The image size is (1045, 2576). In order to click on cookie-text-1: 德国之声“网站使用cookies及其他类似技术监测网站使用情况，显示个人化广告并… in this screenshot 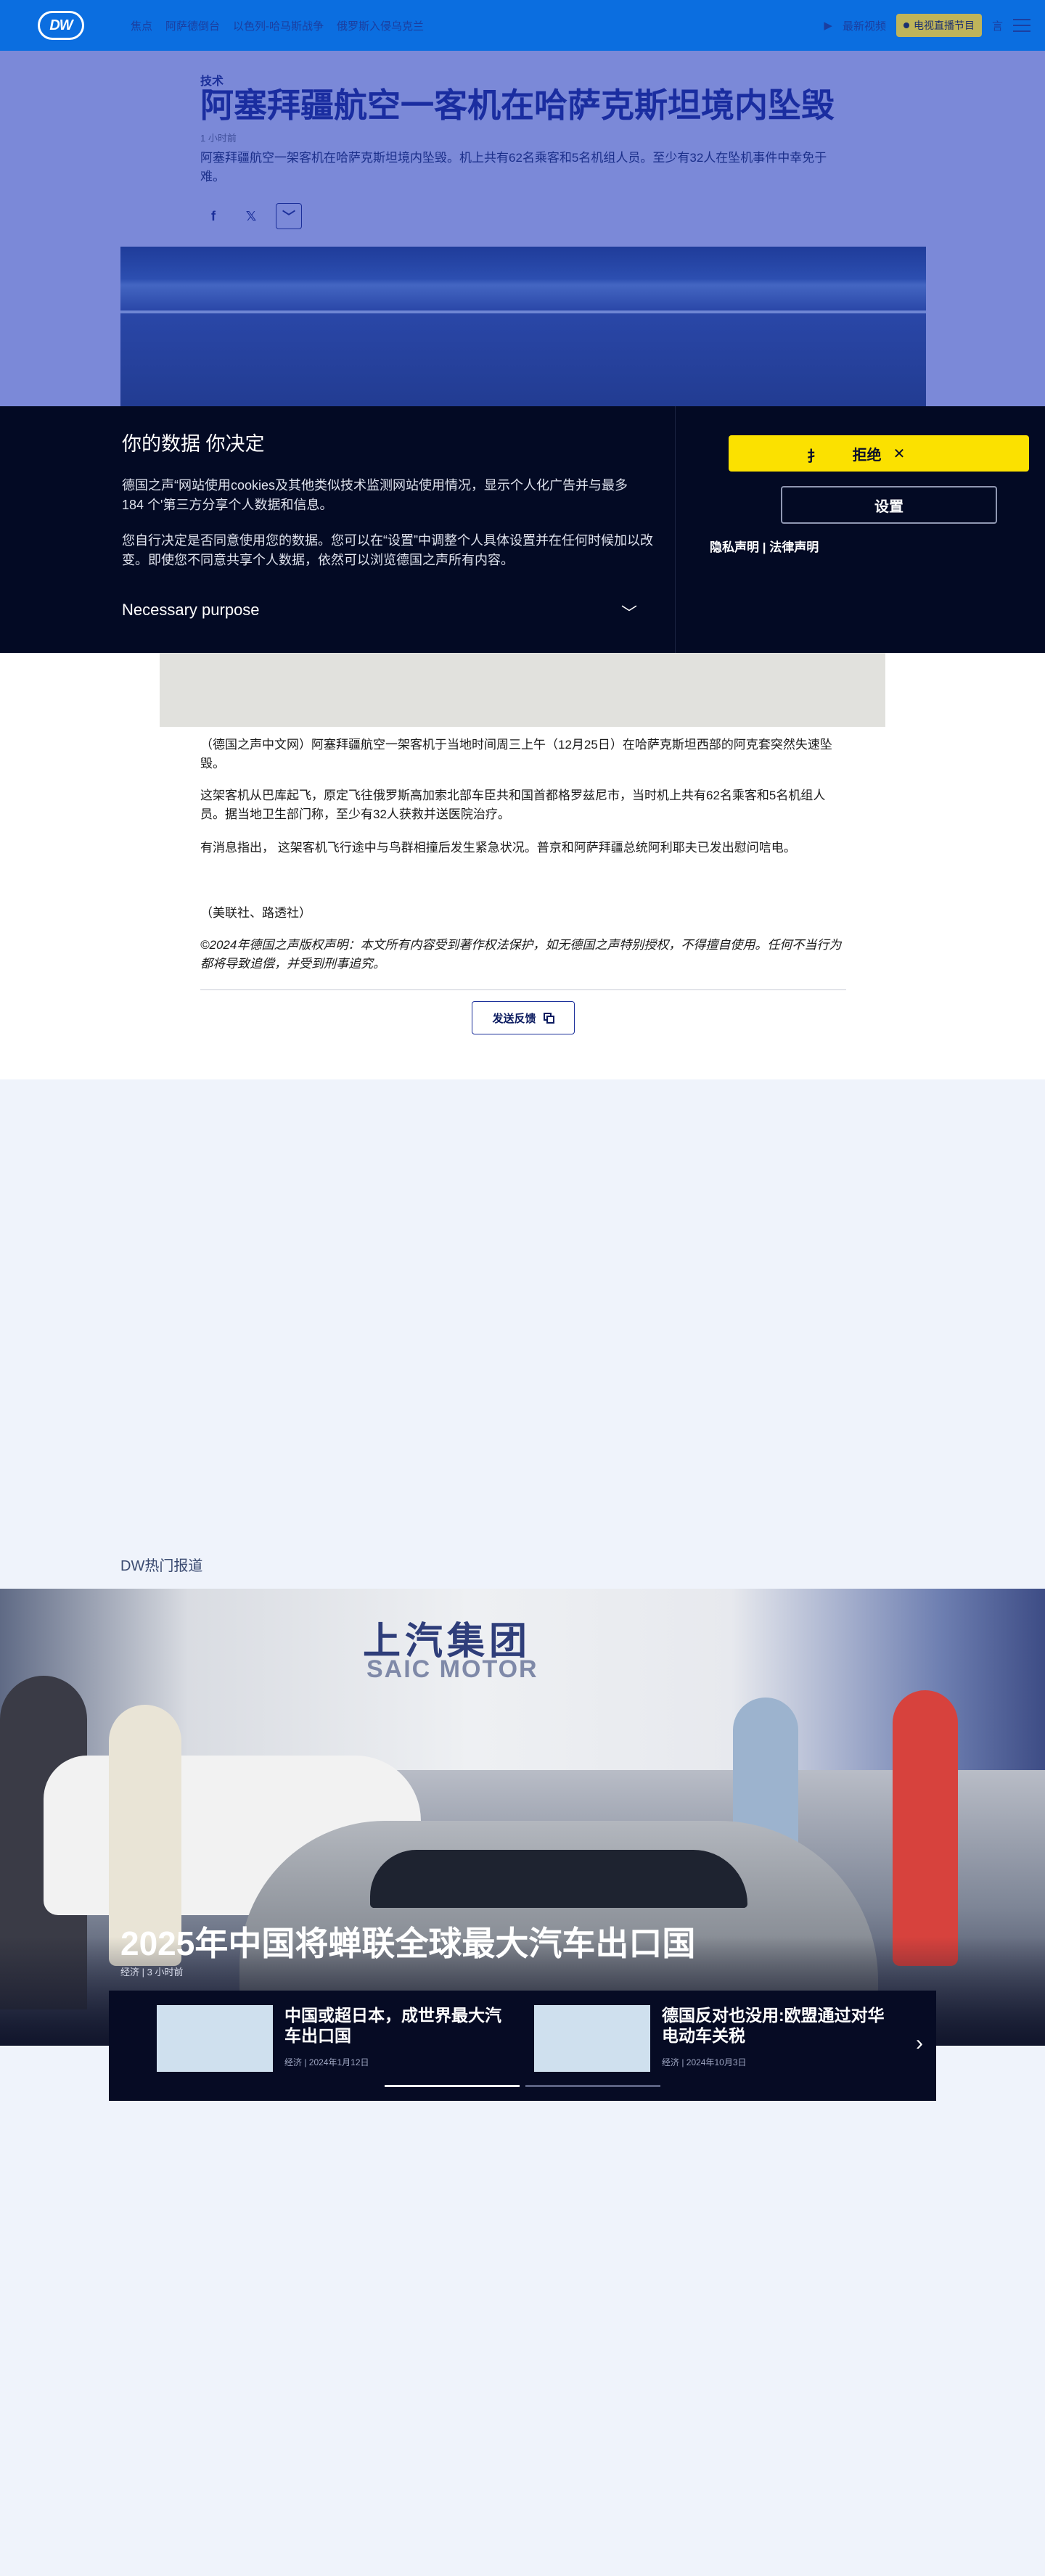, I will do `click(375, 495)`.